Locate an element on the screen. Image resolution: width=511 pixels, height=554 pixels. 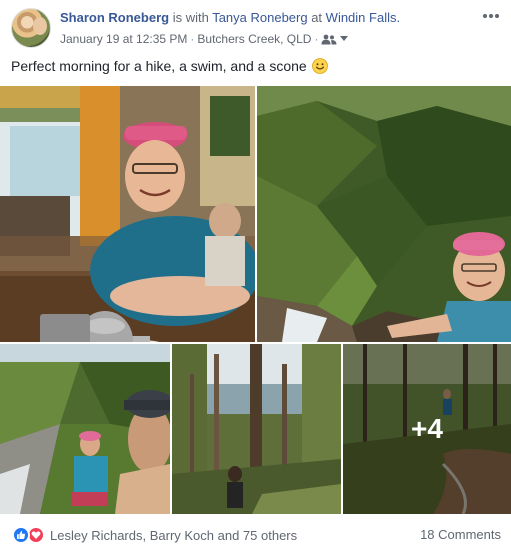
author-avatar is located at coordinates (31, 28).